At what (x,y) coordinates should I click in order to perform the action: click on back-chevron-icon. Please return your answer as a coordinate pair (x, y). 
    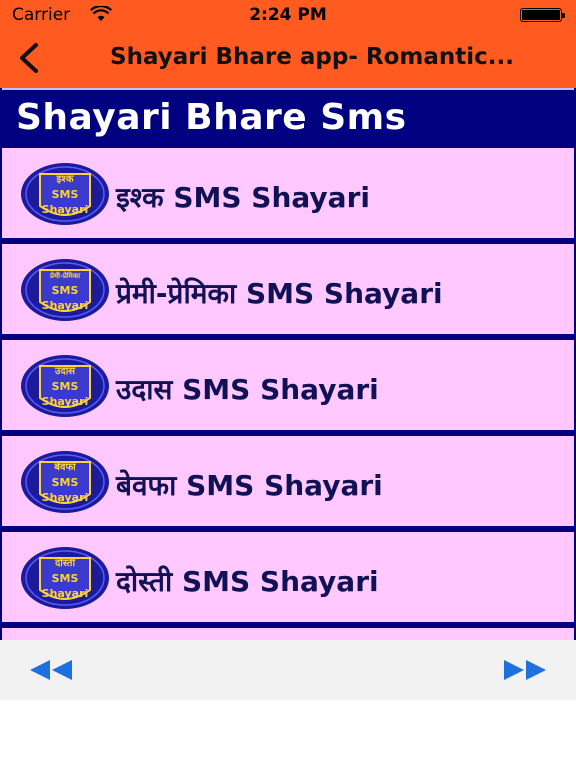
    Looking at the image, I should click on (29, 58).